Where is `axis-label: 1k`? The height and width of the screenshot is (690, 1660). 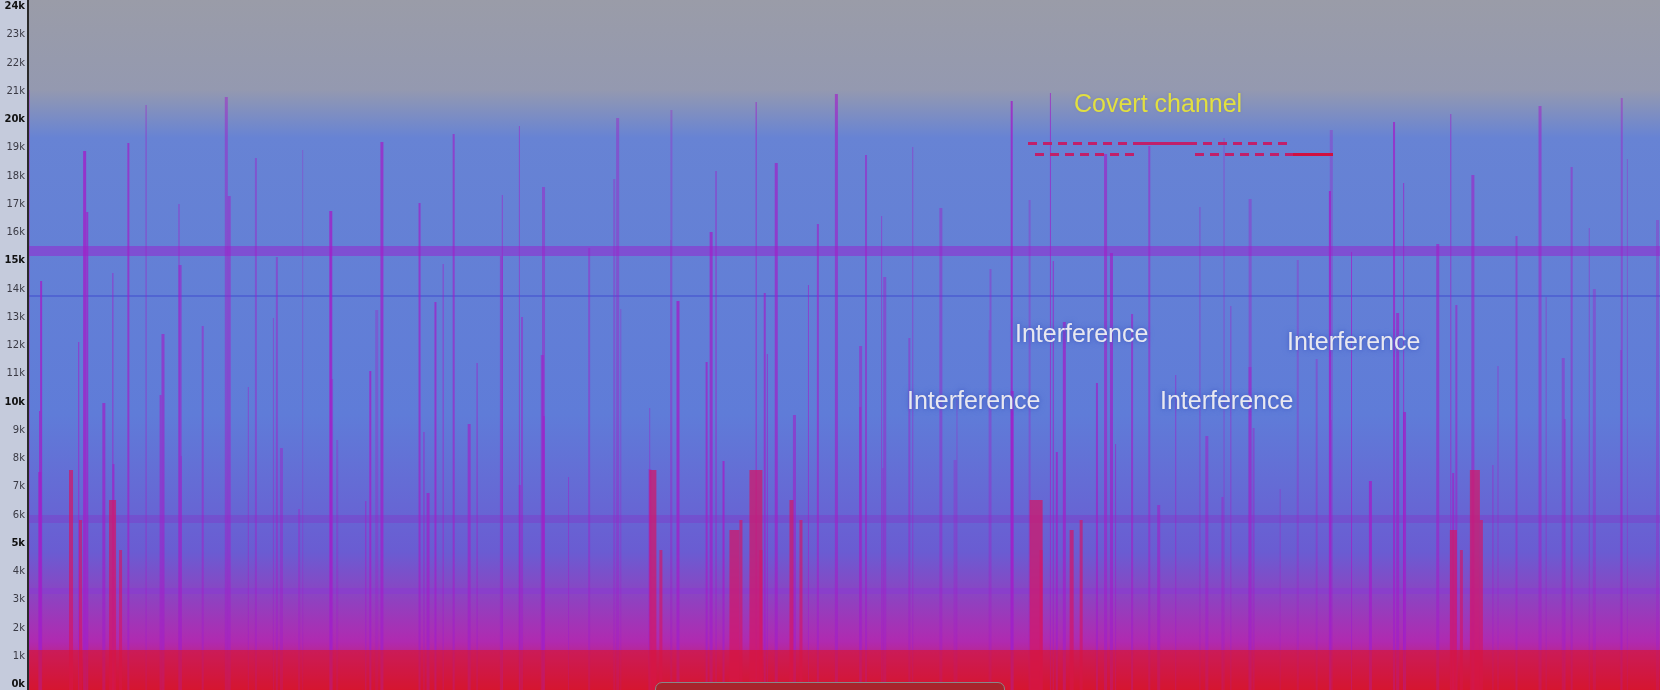
axis-label: 1k is located at coordinates (18, 655).